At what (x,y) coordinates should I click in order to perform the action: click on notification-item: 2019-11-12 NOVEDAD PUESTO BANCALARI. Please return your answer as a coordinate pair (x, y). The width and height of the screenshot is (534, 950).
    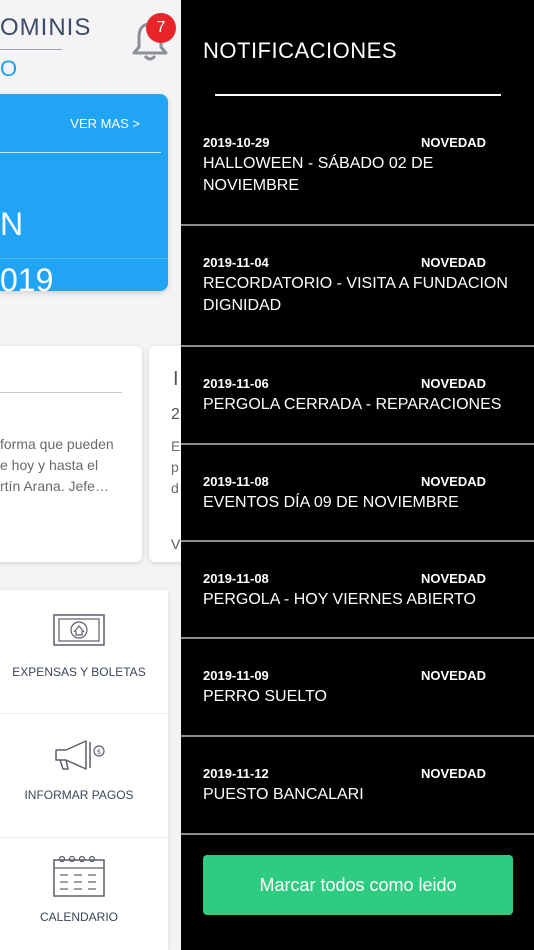
    Looking at the image, I should click on (357, 786).